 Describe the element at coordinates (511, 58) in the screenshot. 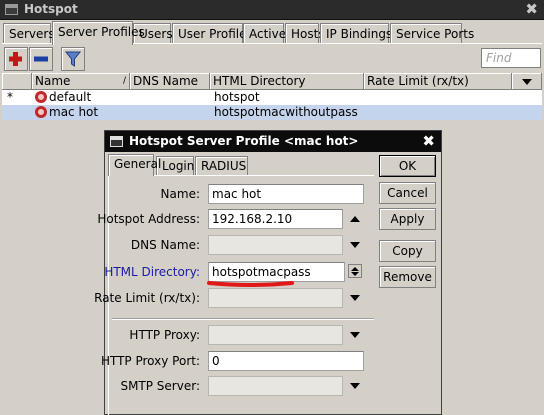

I see `find-input: Find` at that location.